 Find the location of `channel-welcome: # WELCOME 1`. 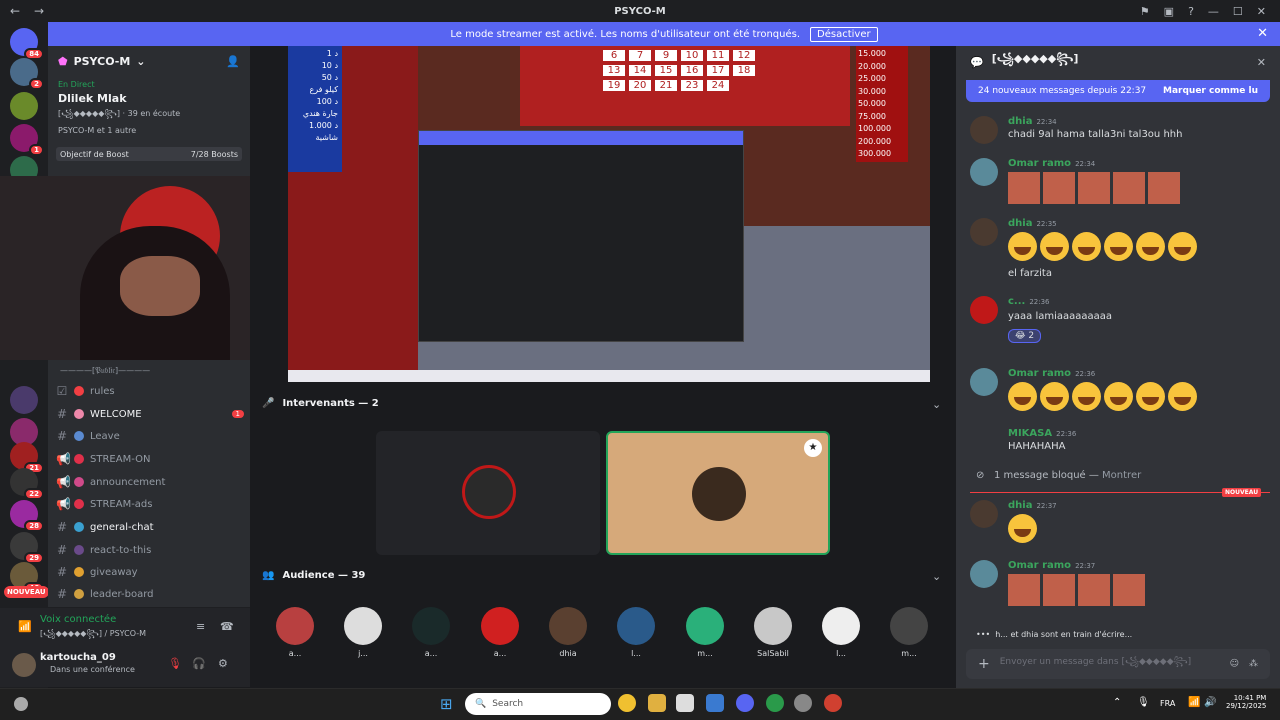

channel-welcome: # WELCOME 1 is located at coordinates (150, 414).